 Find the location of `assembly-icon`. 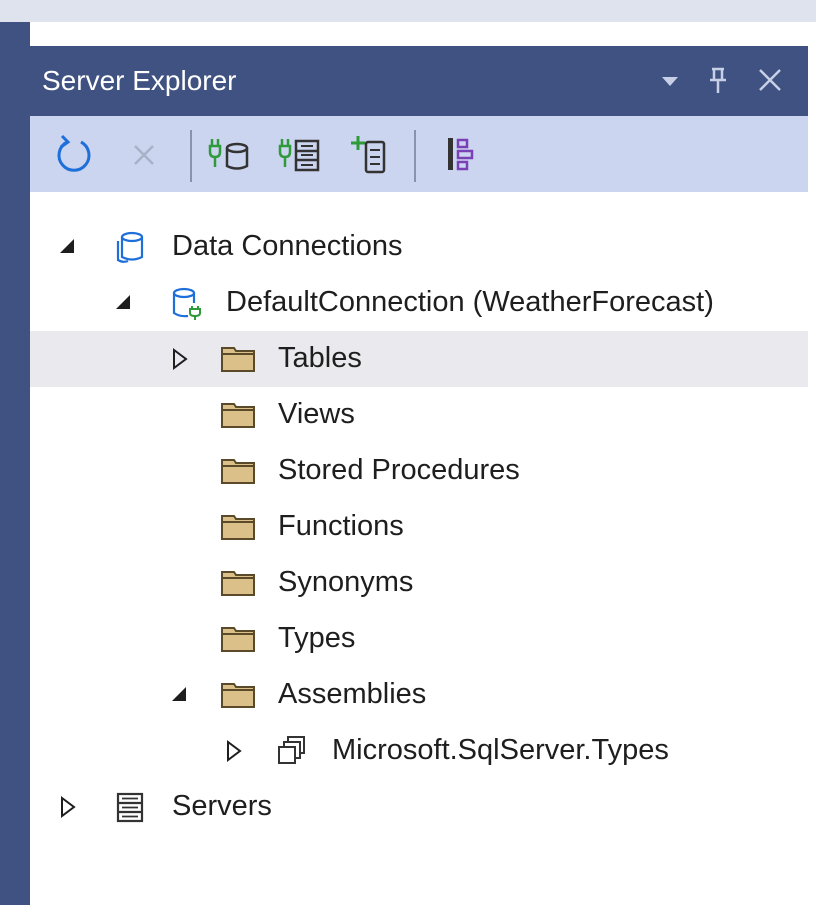

assembly-icon is located at coordinates (292, 751).